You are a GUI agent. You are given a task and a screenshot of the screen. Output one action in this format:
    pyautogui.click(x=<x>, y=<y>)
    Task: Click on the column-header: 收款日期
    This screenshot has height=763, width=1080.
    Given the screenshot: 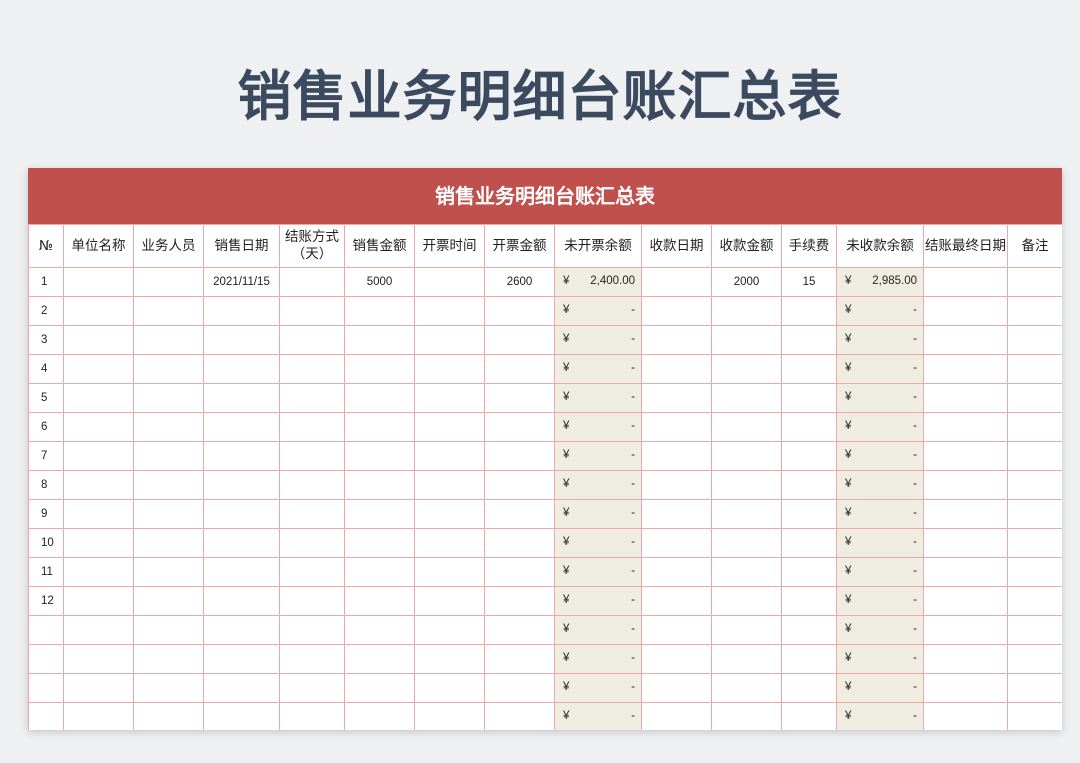 What is the action you would take?
    pyautogui.click(x=676, y=246)
    